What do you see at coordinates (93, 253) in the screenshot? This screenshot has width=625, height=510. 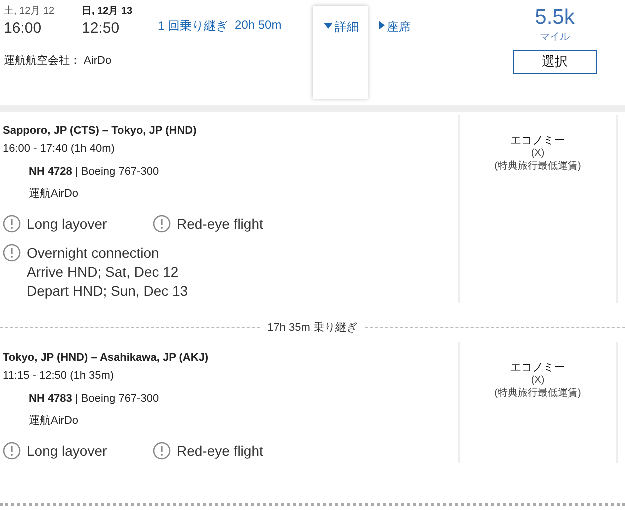 I see `warning-text: Overnight connection` at bounding box center [93, 253].